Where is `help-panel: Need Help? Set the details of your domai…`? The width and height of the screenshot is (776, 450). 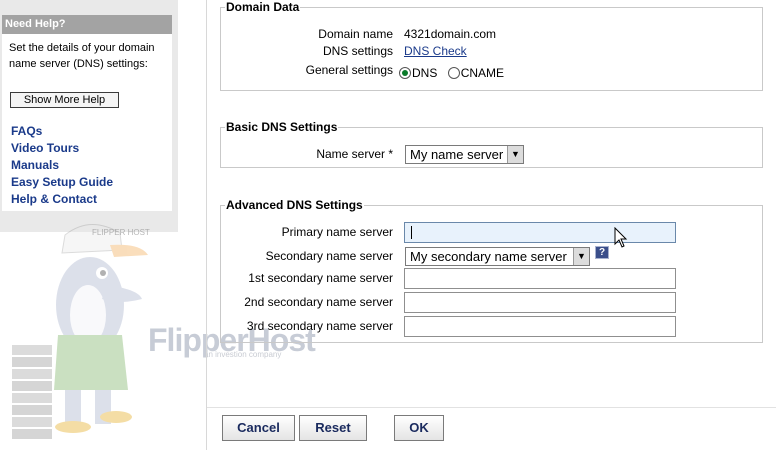
help-panel: Need Help? Set the details of your domai… is located at coordinates (87, 113).